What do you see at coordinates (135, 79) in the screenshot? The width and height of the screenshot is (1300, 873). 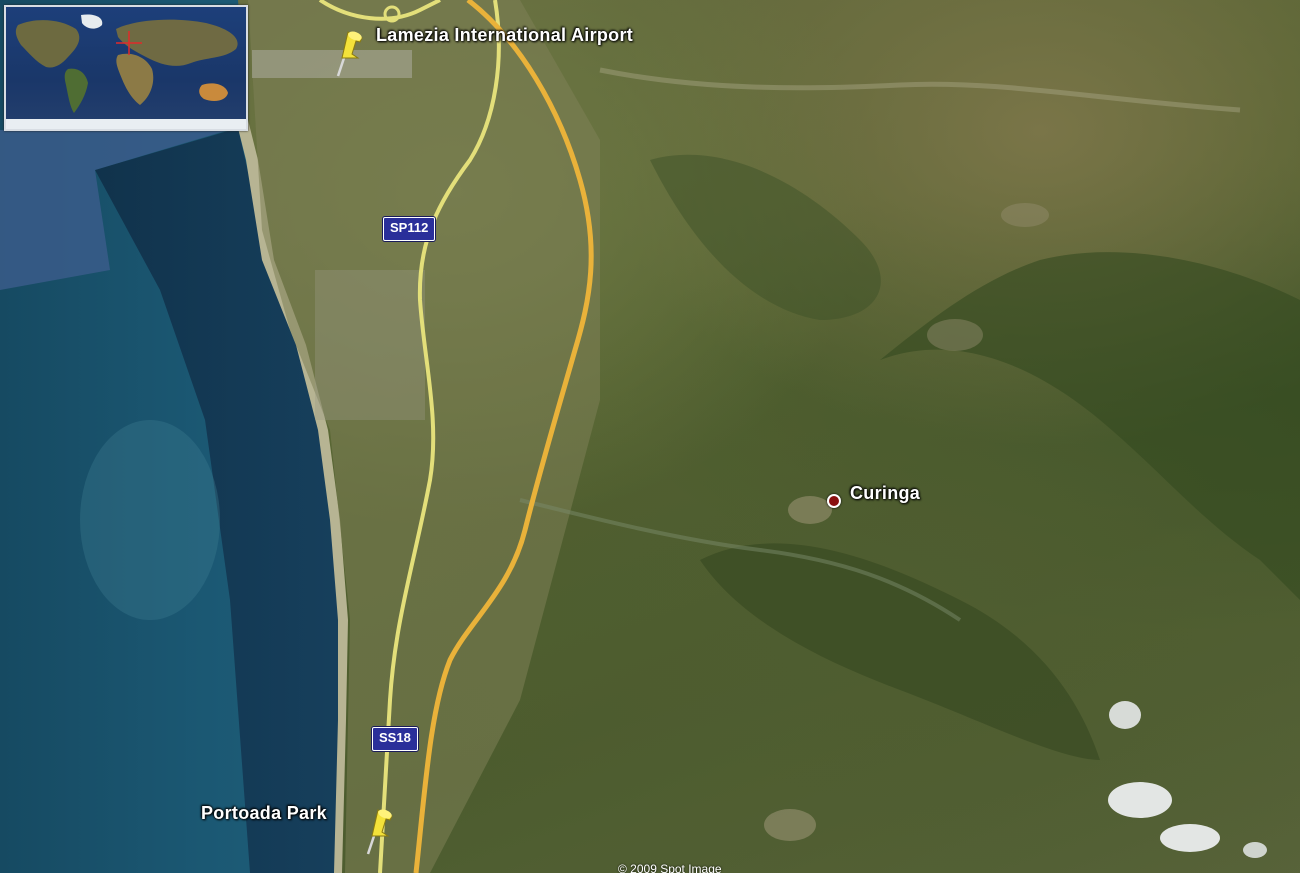 I see `continent-africa` at bounding box center [135, 79].